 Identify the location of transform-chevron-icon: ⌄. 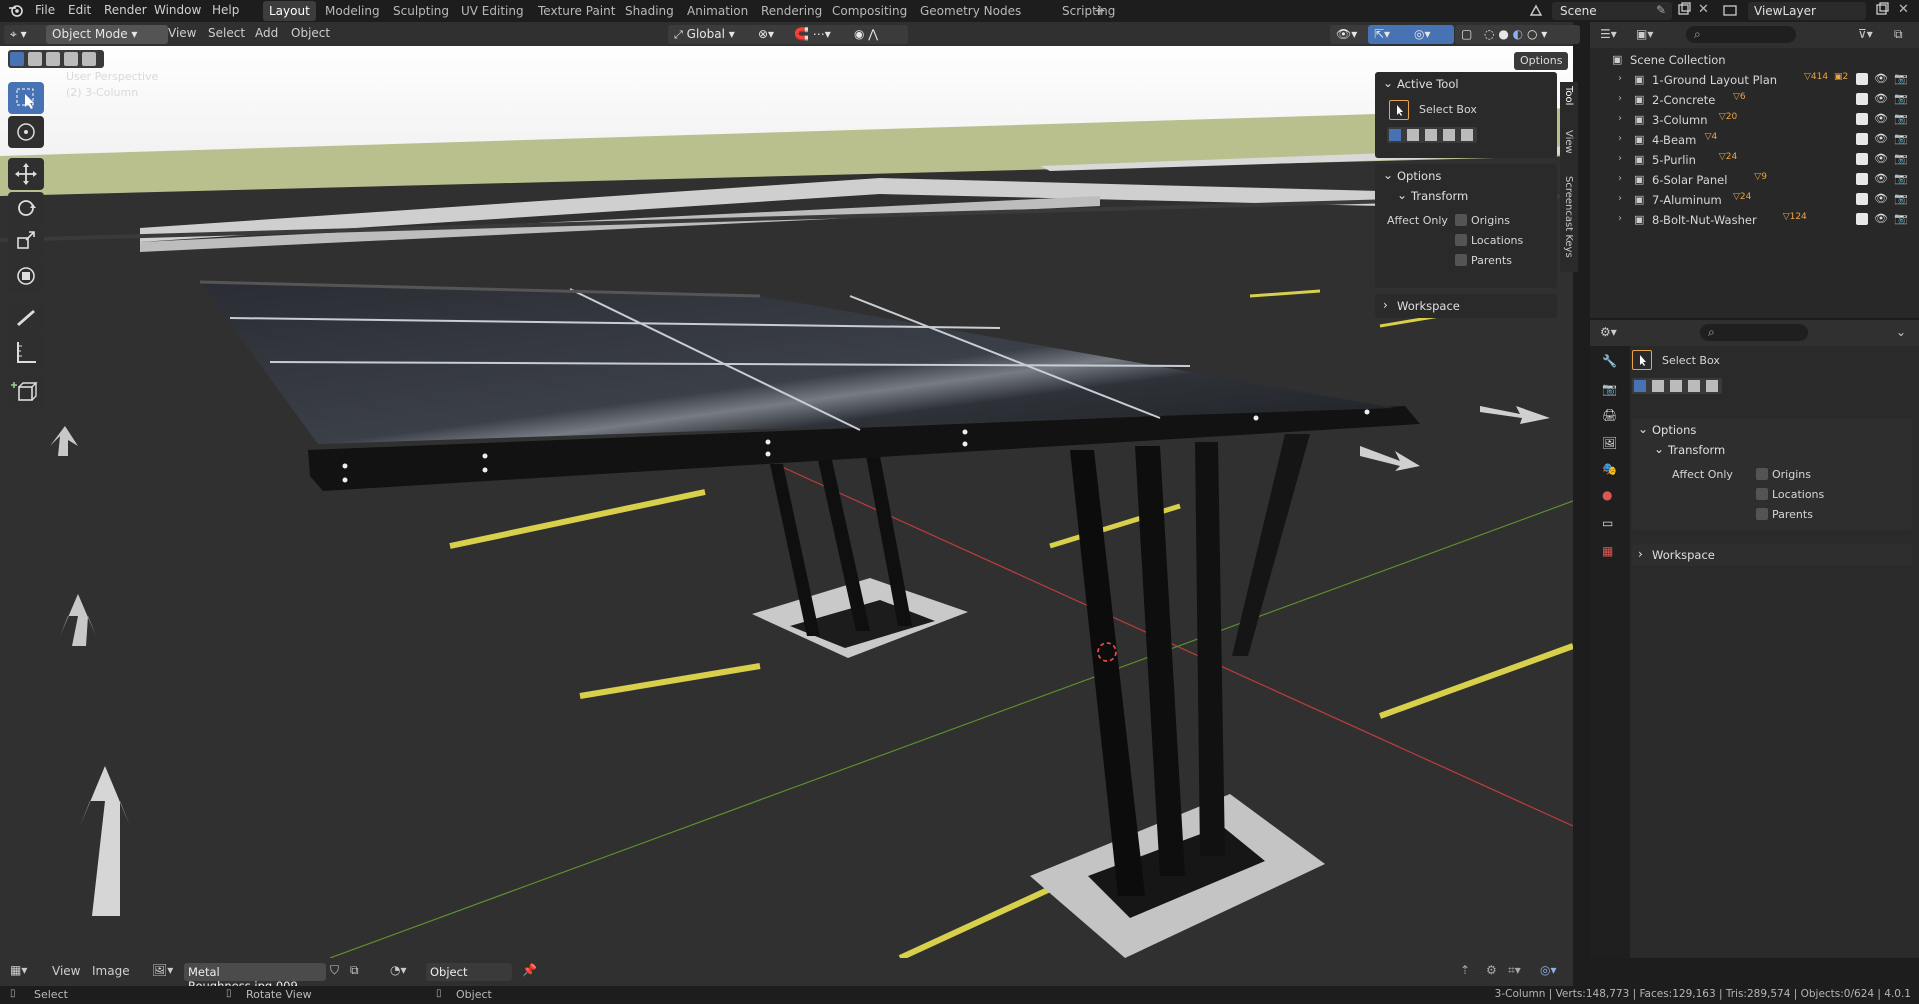
(1402, 195).